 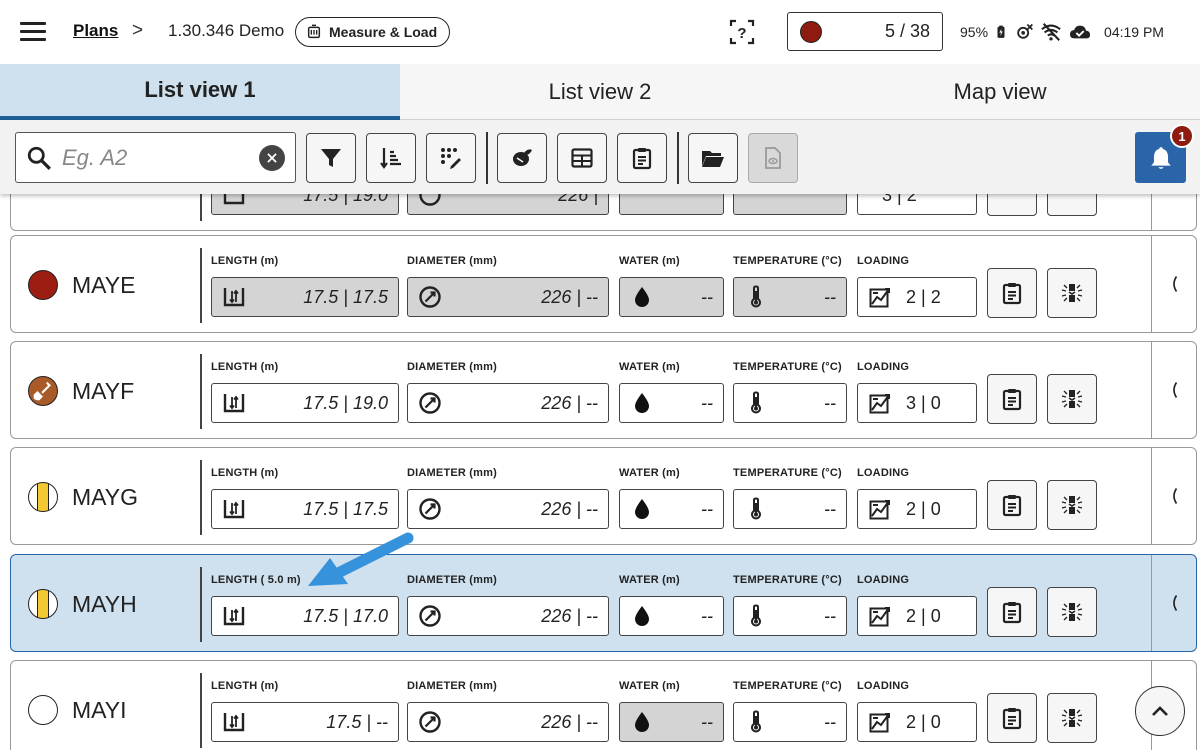 I want to click on search-input, so click(x=160, y=157).